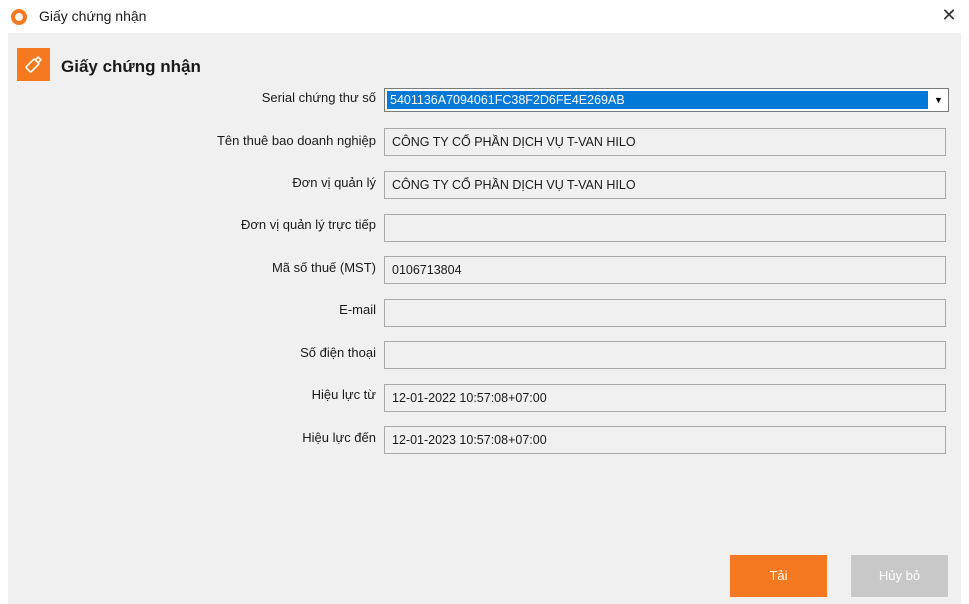 This screenshot has height=604, width=969. Describe the element at coordinates (484, 16) in the screenshot. I see `title-bar: Giấy chứng nhận ✕` at that location.